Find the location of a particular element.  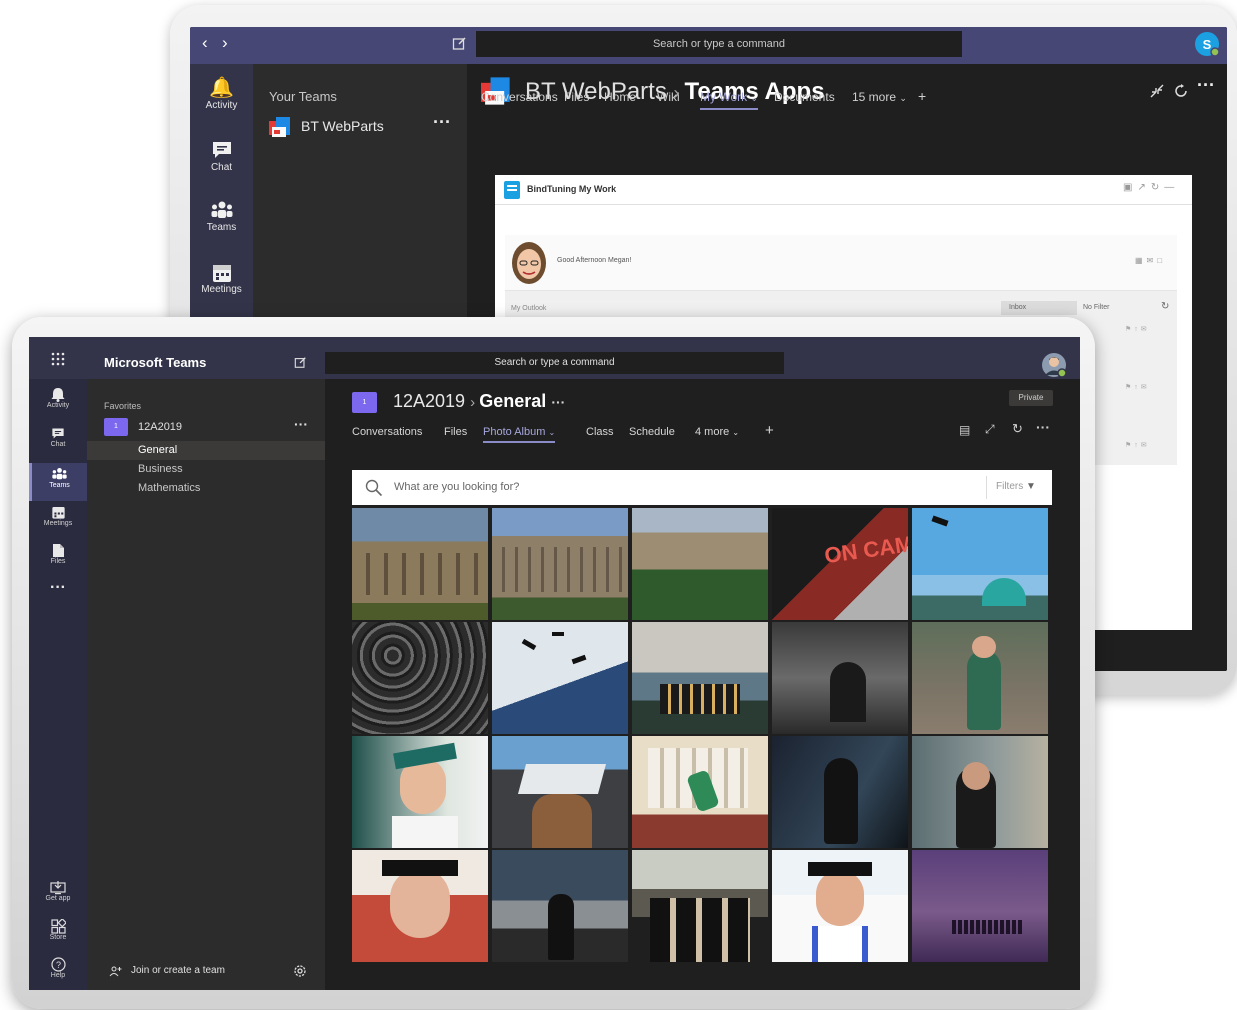

webpart-toolbar-icons: ▣↗↻— is located at coordinates (1151, 187).